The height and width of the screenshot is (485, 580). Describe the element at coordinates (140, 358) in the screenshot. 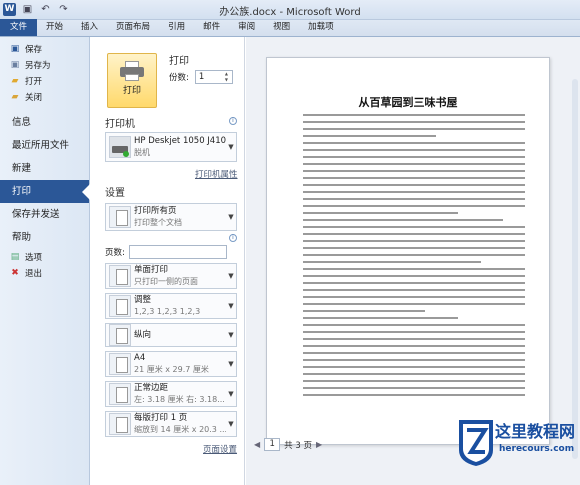

I see `paper-size-main: A4` at that location.